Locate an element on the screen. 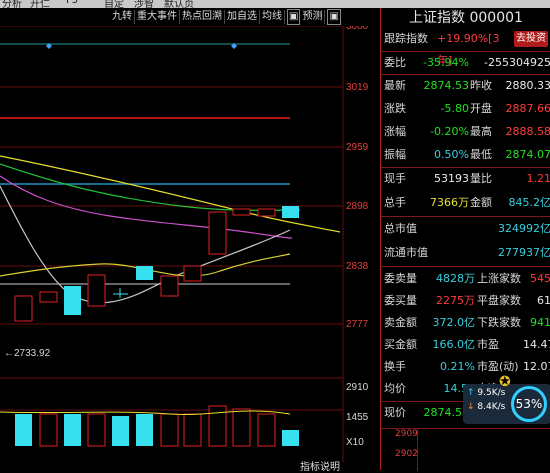 Image resolution: width=550 pixels, height=473 pixels. market-value: 324992亿 is located at coordinates (524, 228).